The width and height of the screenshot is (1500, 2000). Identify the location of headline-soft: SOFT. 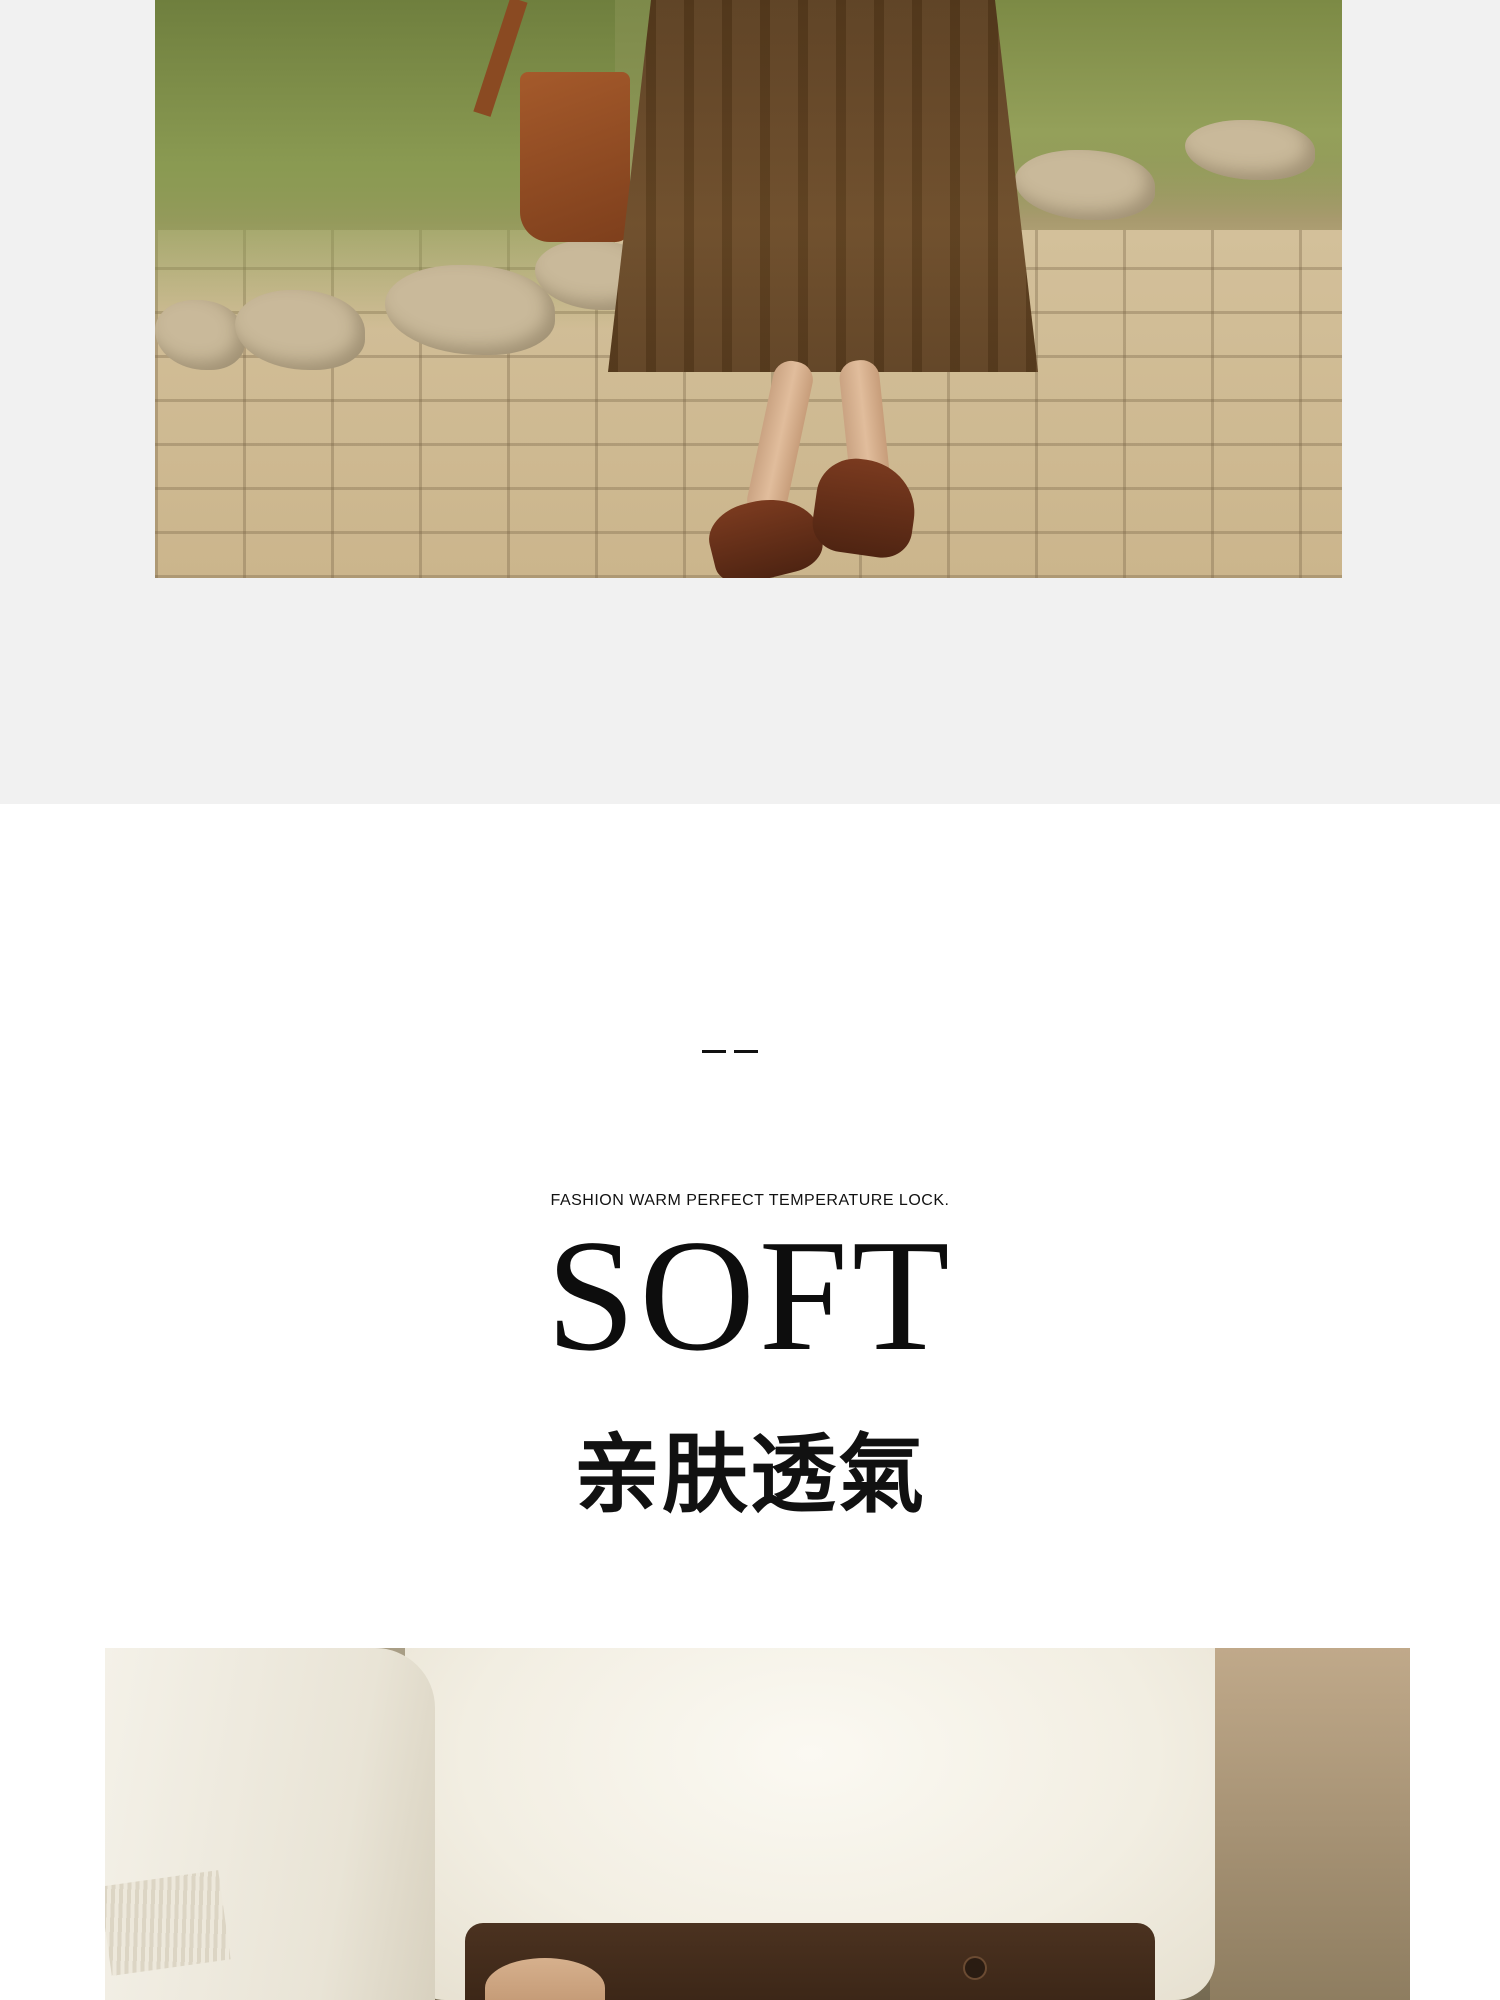
(750, 1295).